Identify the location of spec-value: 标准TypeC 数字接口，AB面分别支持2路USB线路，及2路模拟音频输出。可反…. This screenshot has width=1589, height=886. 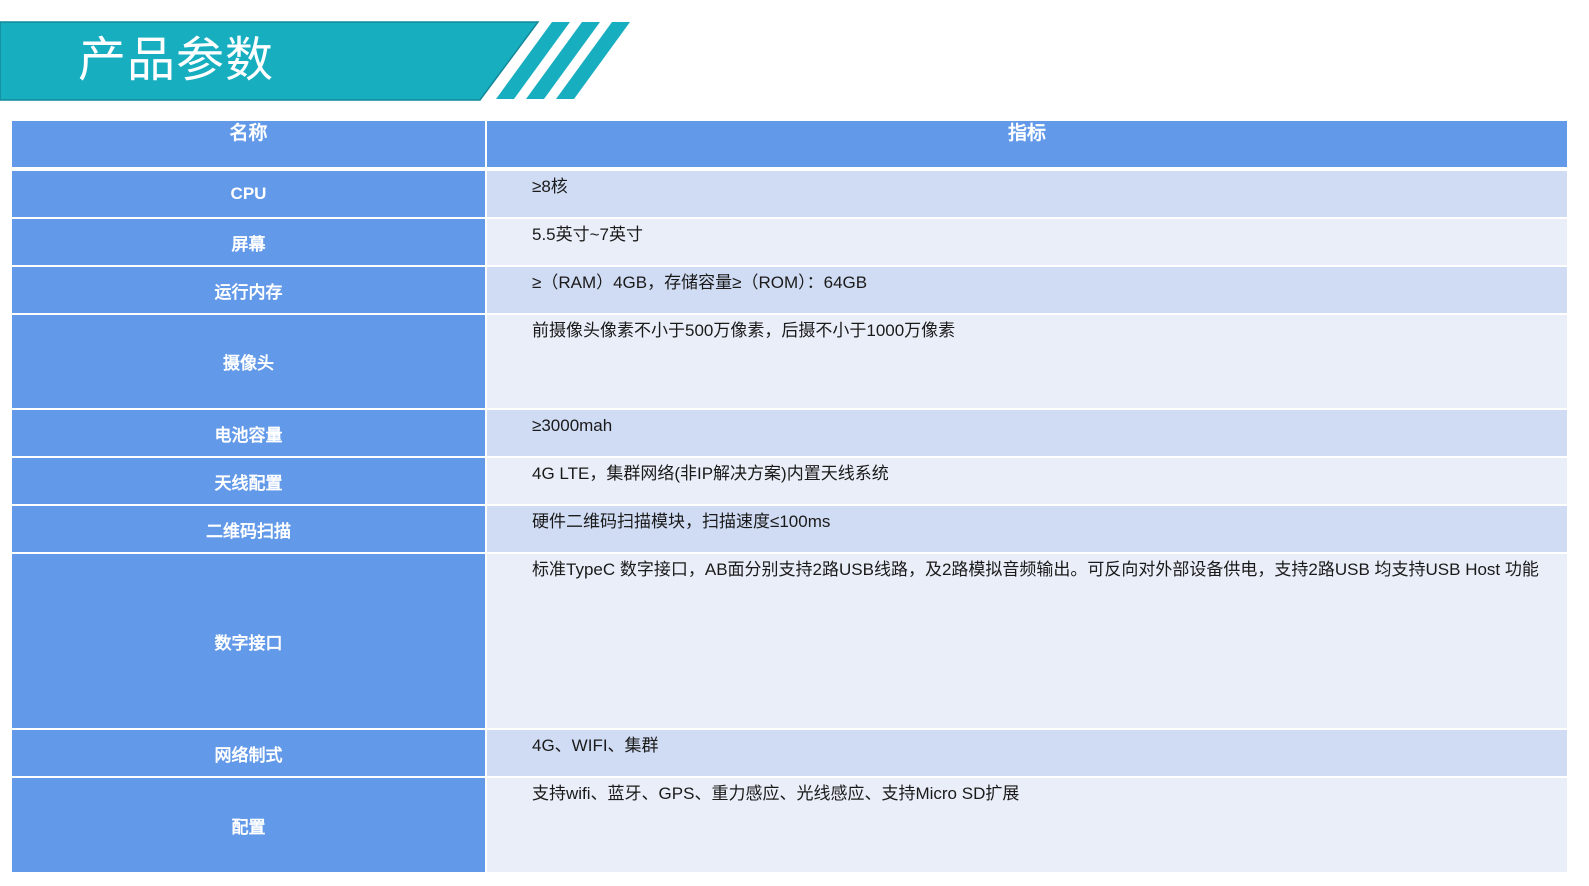
(1027, 642).